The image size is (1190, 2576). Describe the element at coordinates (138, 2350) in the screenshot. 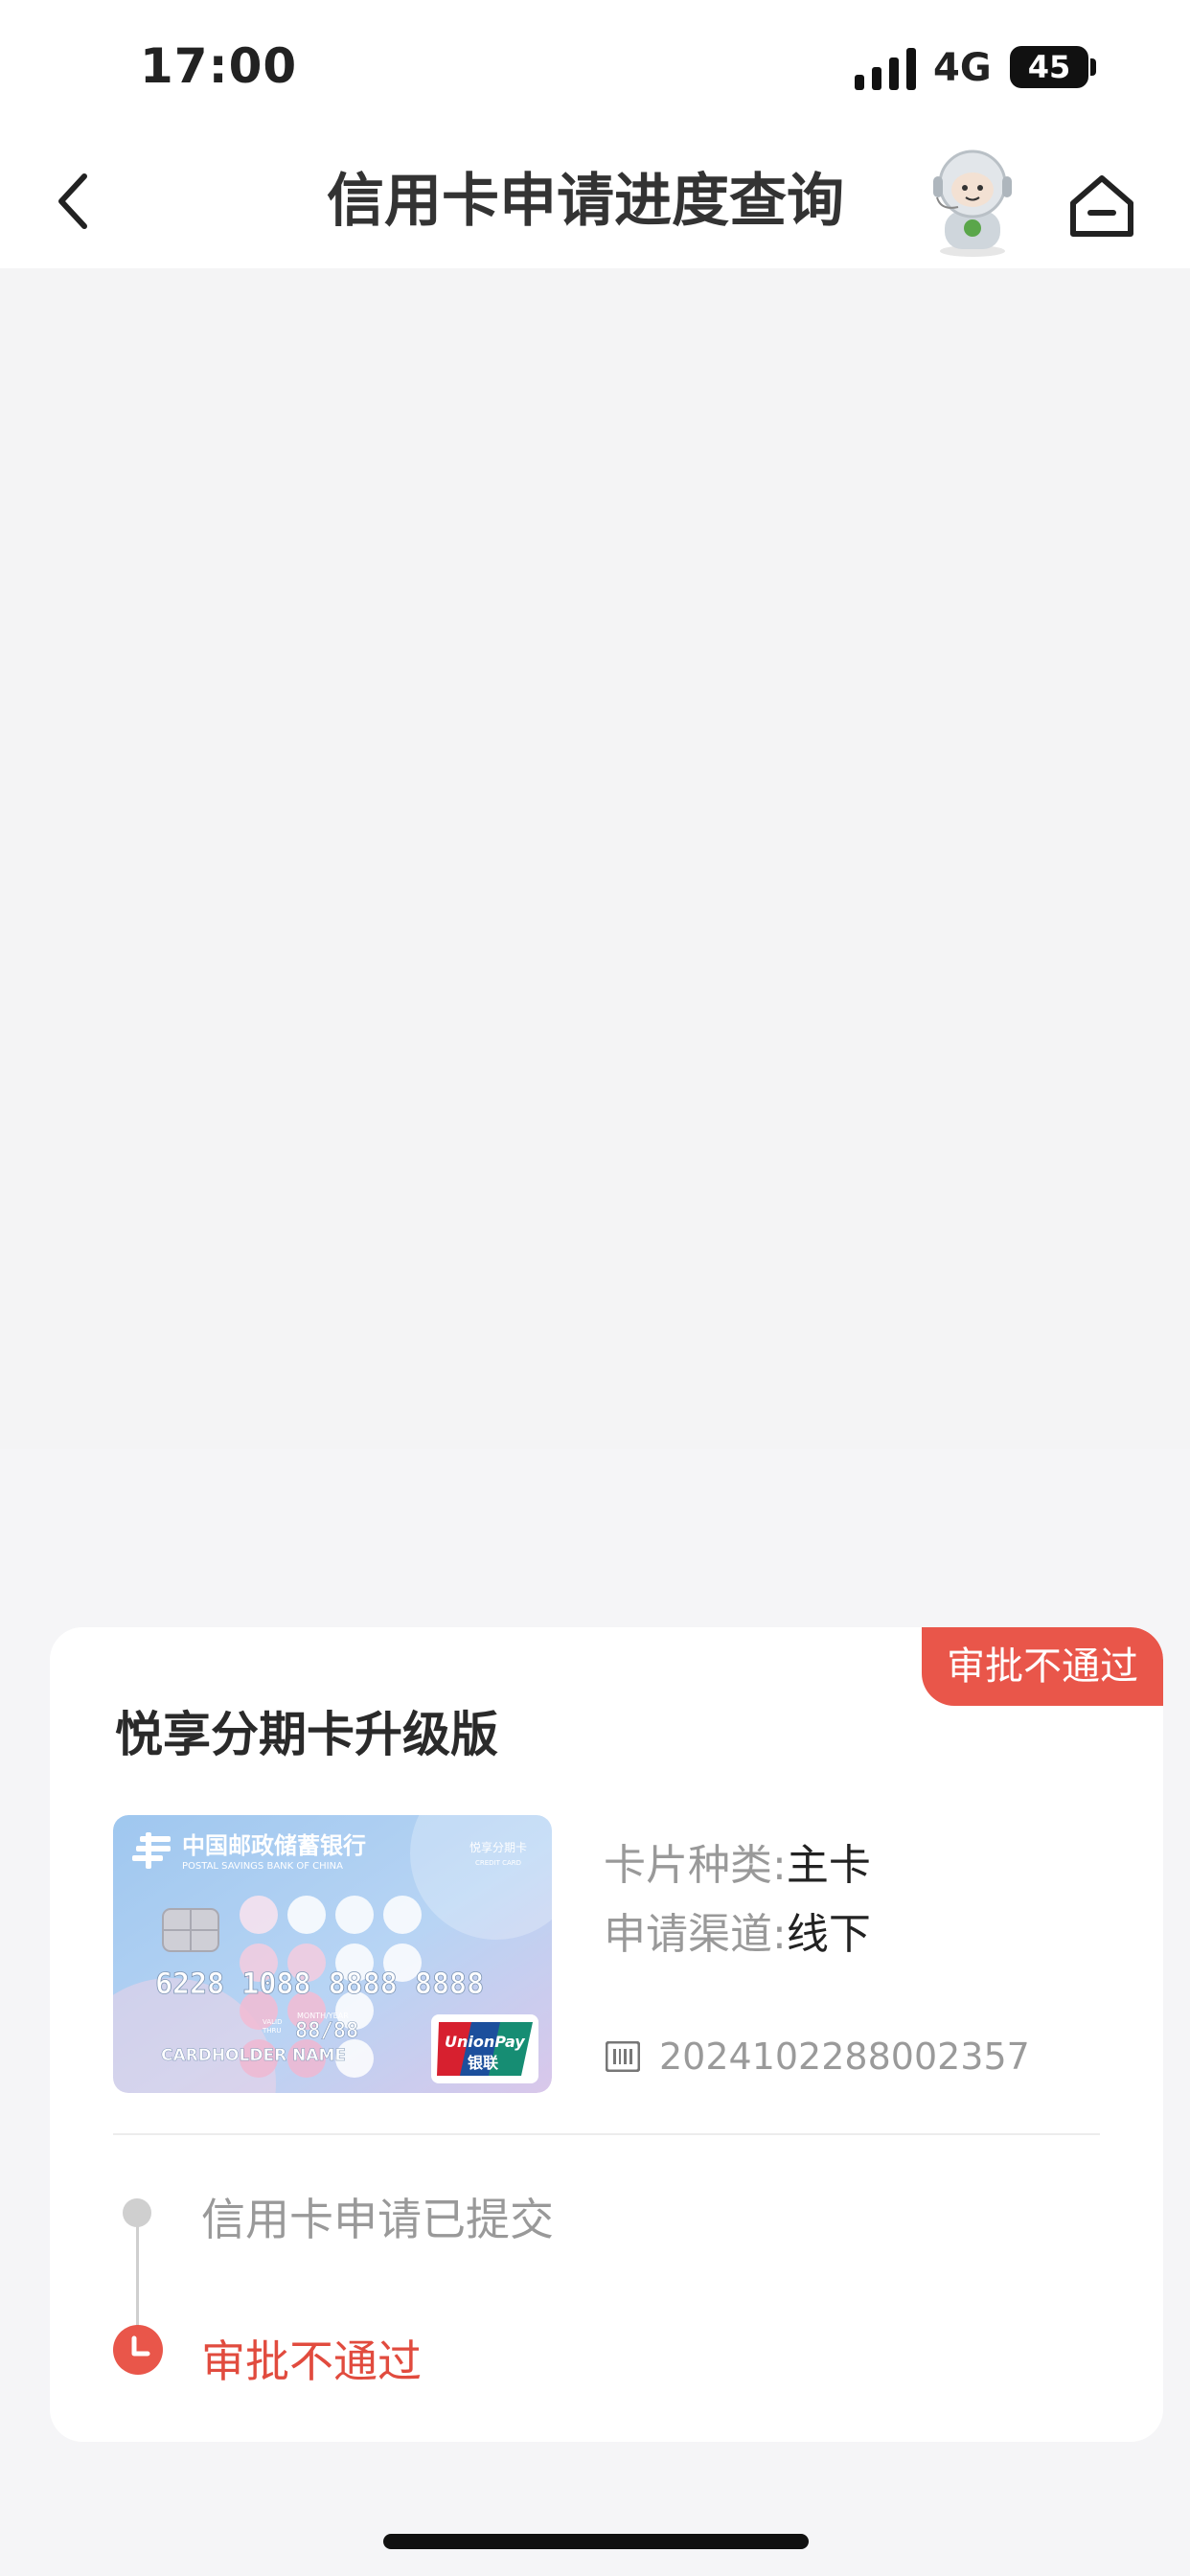

I see `clock-icon` at that location.